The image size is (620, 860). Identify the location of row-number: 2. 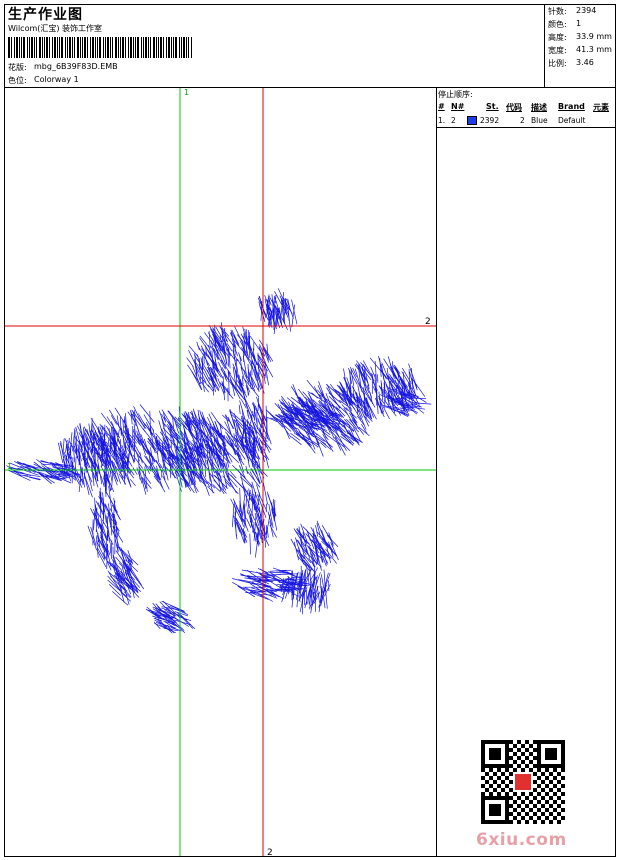
(453, 120).